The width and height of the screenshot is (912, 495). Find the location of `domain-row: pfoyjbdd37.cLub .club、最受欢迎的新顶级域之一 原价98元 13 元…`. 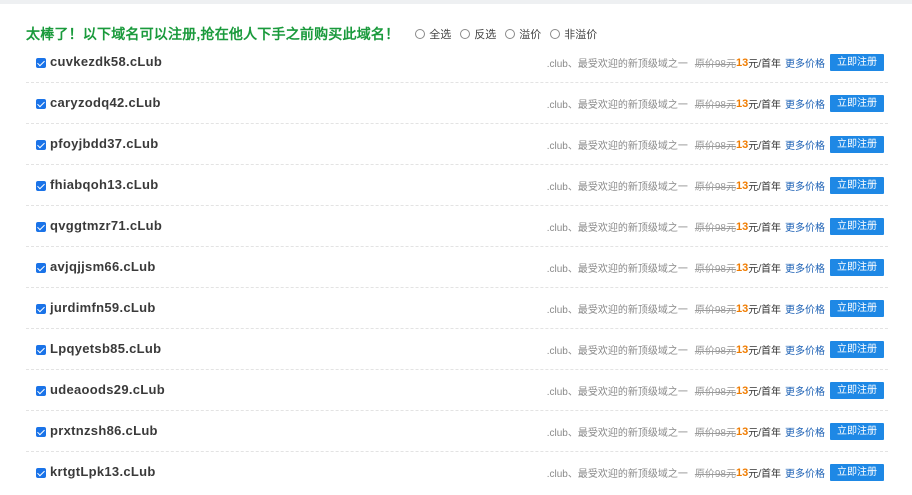

domain-row: pfoyjbdd37.cLub .club、最受欢迎的新顶级域之一 原价98元 13 元… is located at coordinates (457, 144).